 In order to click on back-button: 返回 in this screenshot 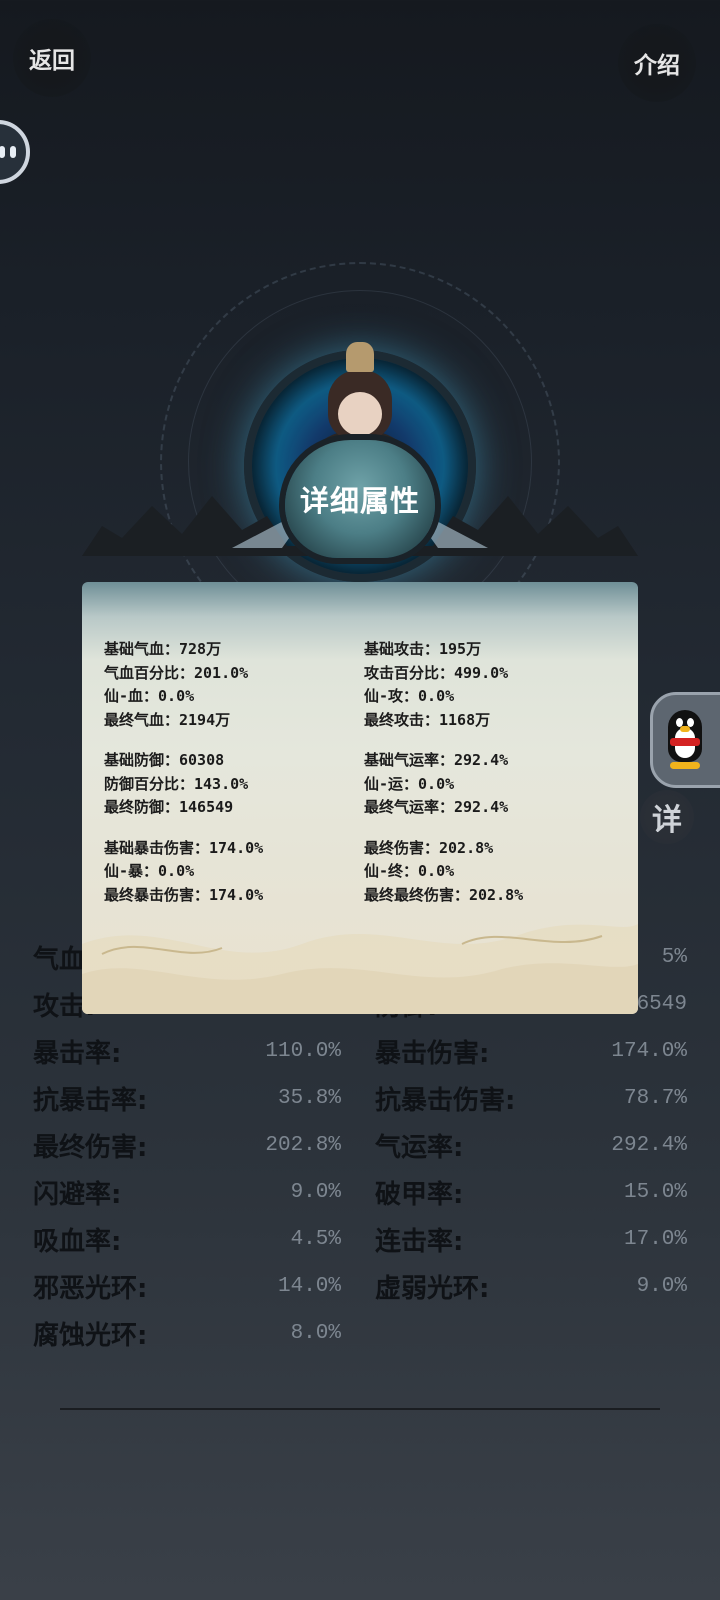, I will do `click(52, 58)`.